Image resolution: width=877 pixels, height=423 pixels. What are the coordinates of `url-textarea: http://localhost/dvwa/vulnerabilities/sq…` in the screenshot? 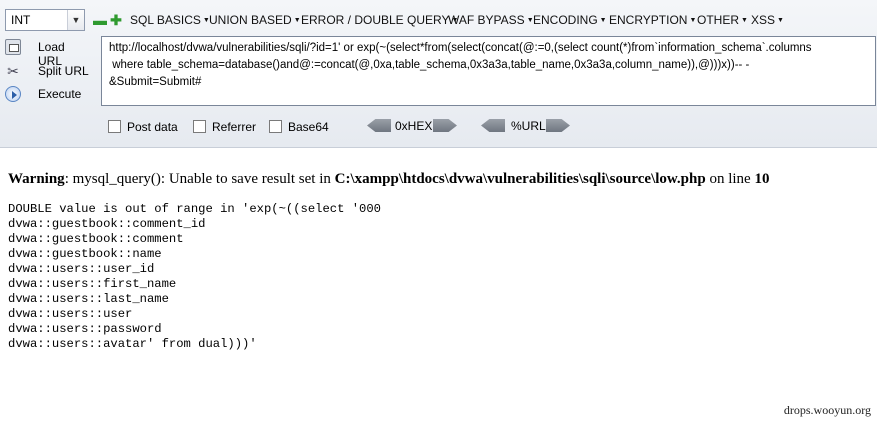 It's located at (488, 71).